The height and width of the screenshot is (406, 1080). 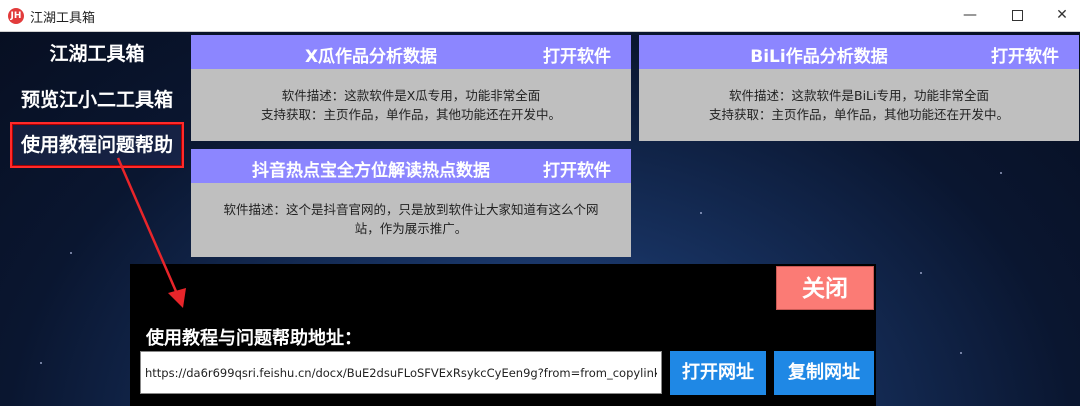 I want to click on card-desc-line: 站，作为展示推广。, so click(x=411, y=228).